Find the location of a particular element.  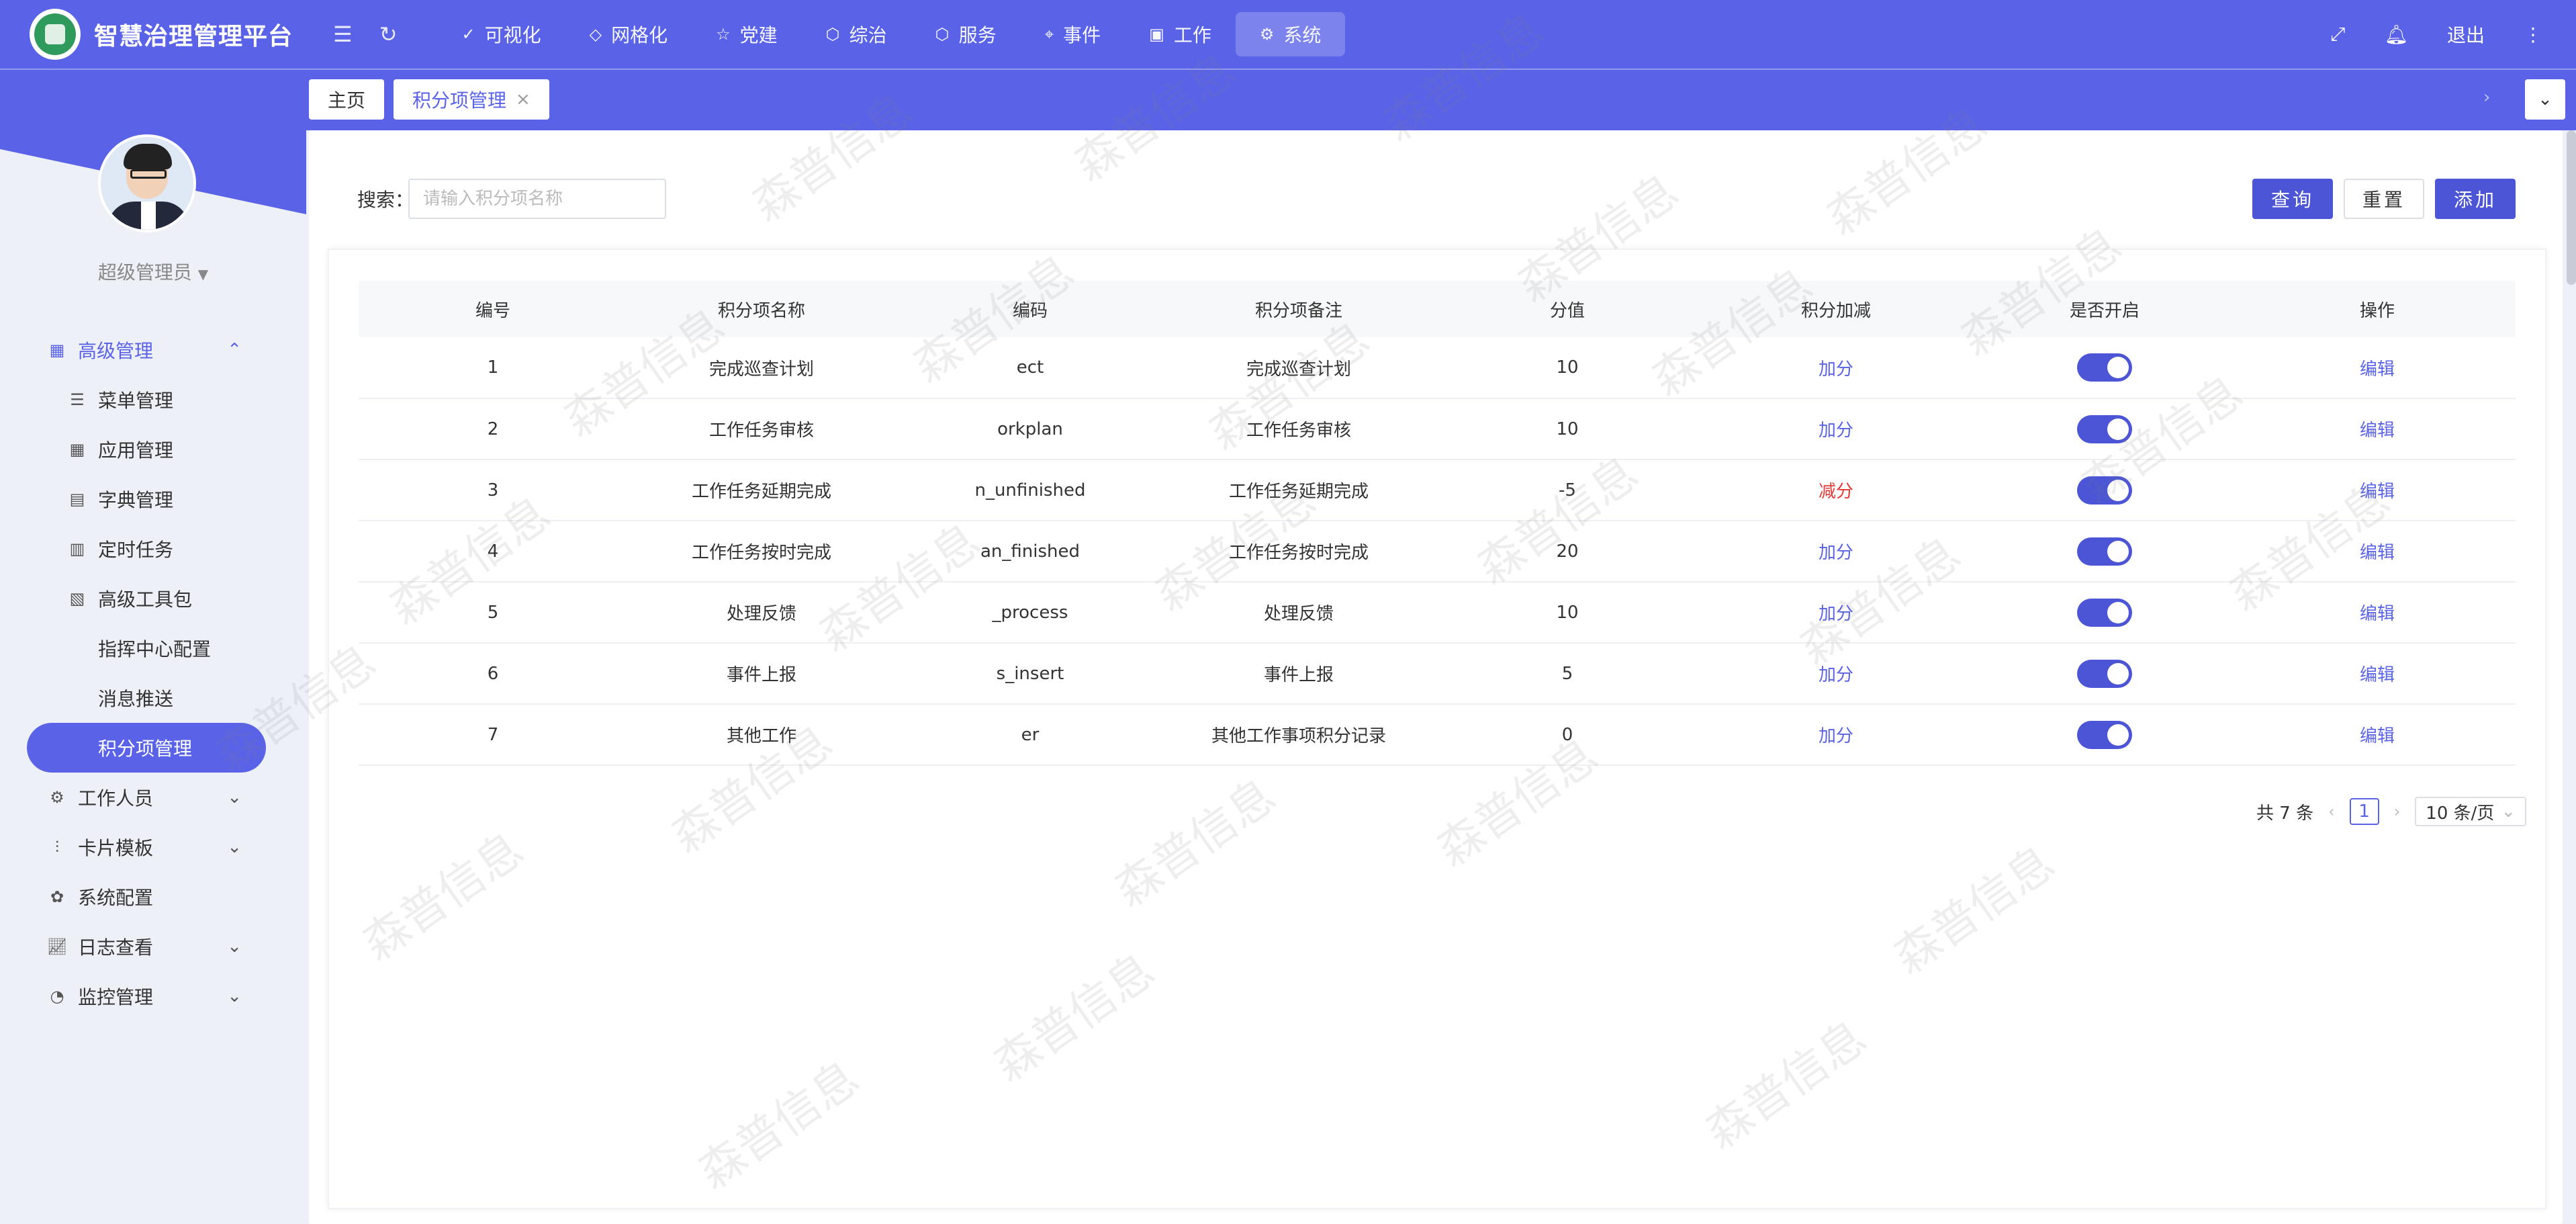

sidebar-item-dict-mgmt: ▤ 字典管理 is located at coordinates (153, 499).